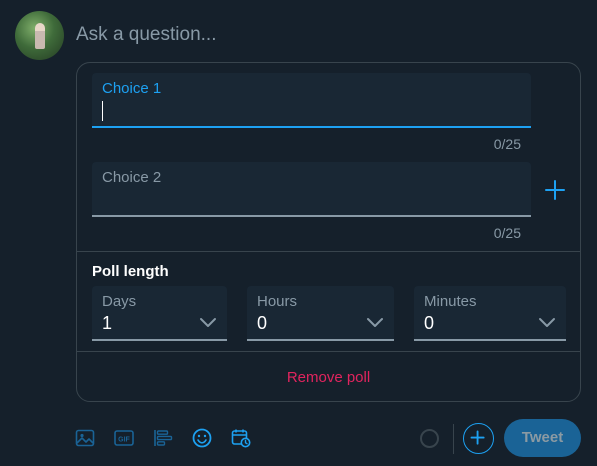 Image resolution: width=597 pixels, height=466 pixels. Describe the element at coordinates (132, 88) in the screenshot. I see `choice-1-label: Choice 1` at that location.